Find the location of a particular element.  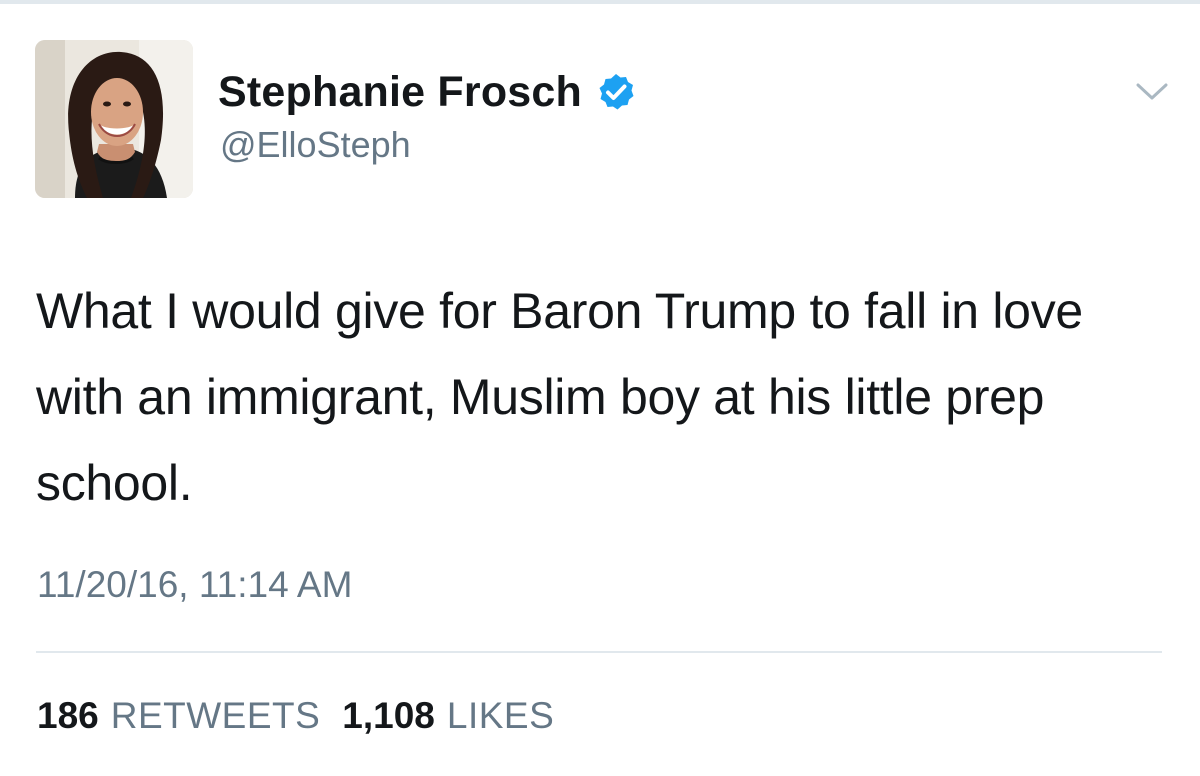

author-display-name: Stephanie Frosch is located at coordinates (400, 92).